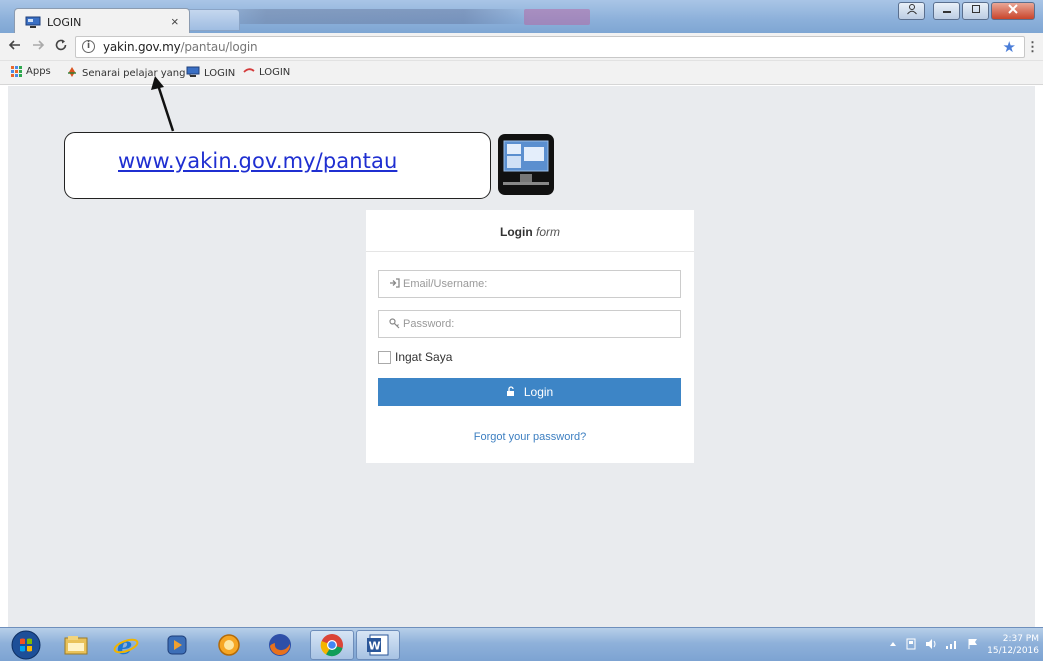 This screenshot has height=661, width=1043. I want to click on flame-logo-icon, so click(72, 73).